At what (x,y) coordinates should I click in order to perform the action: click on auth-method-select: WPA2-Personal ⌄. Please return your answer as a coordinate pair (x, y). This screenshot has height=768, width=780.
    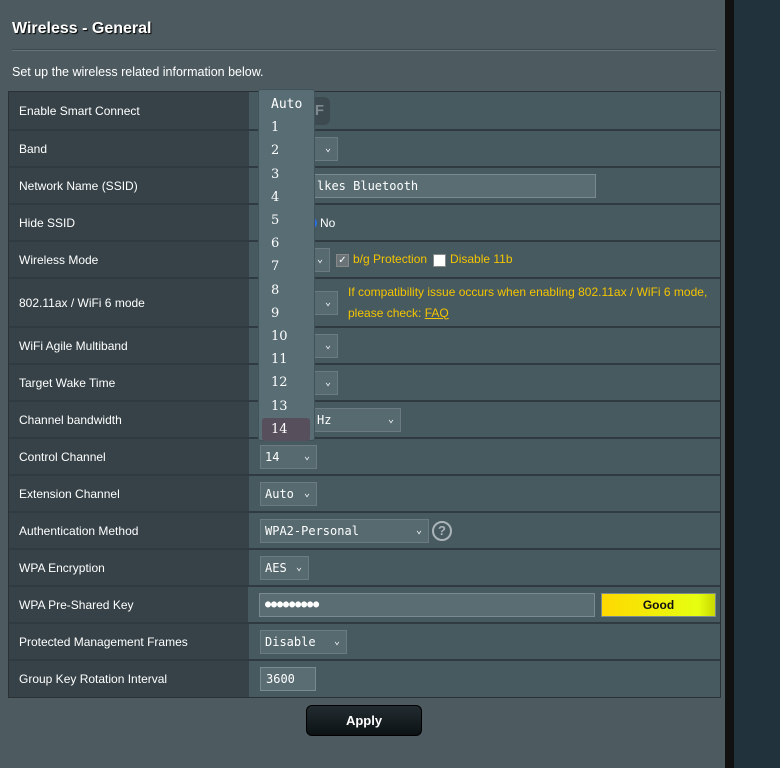
    Looking at the image, I should click on (344, 530).